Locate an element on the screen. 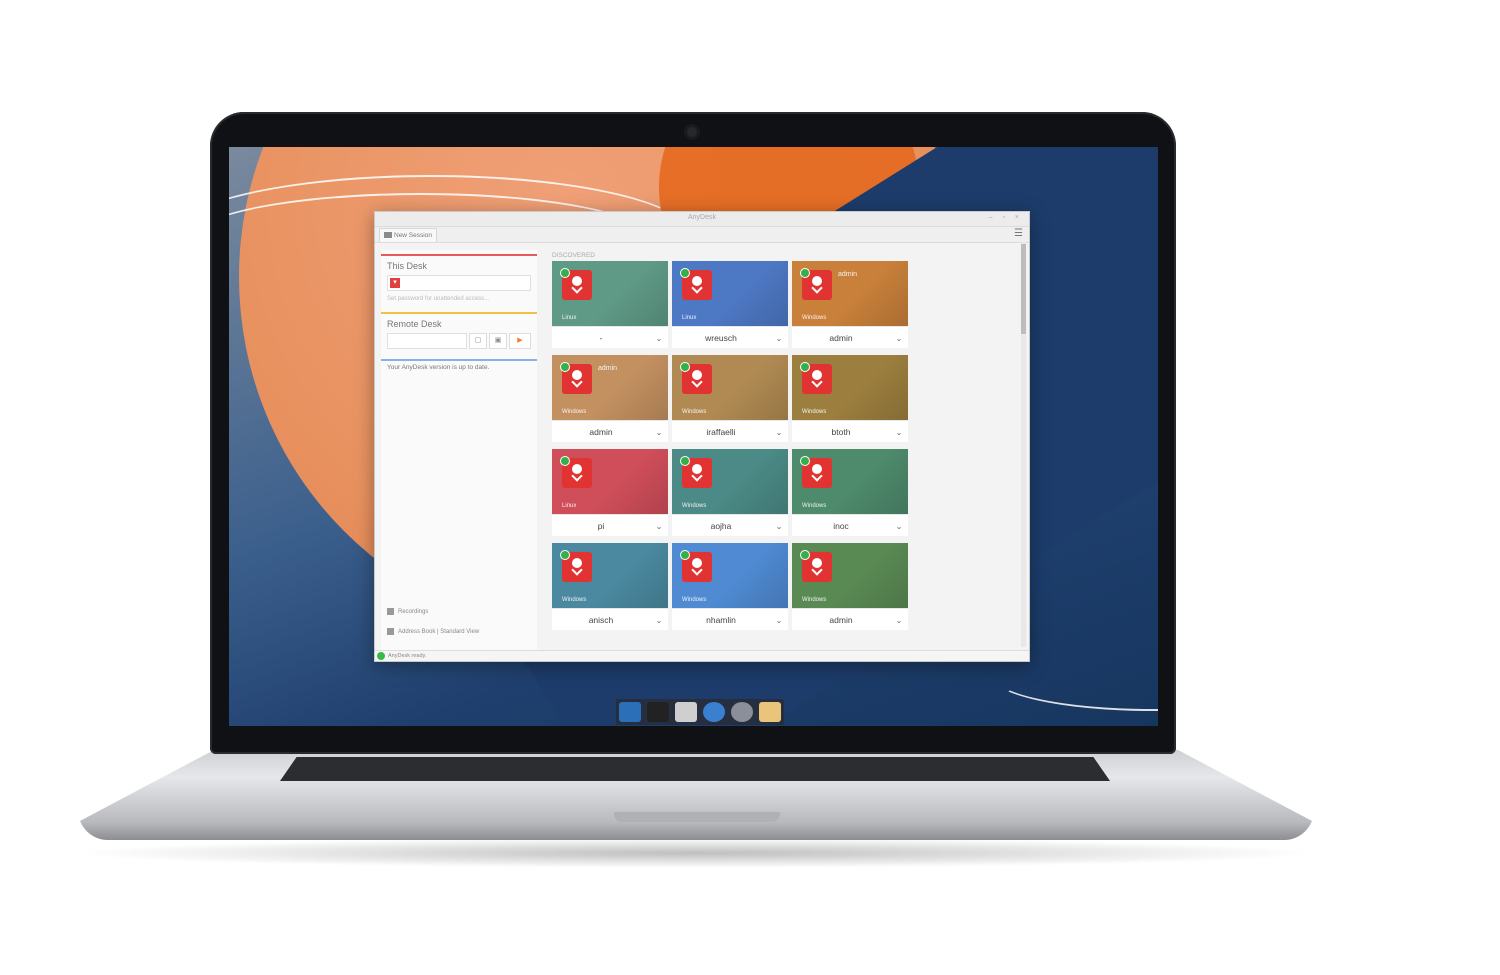  globe-icon is located at coordinates (714, 712).